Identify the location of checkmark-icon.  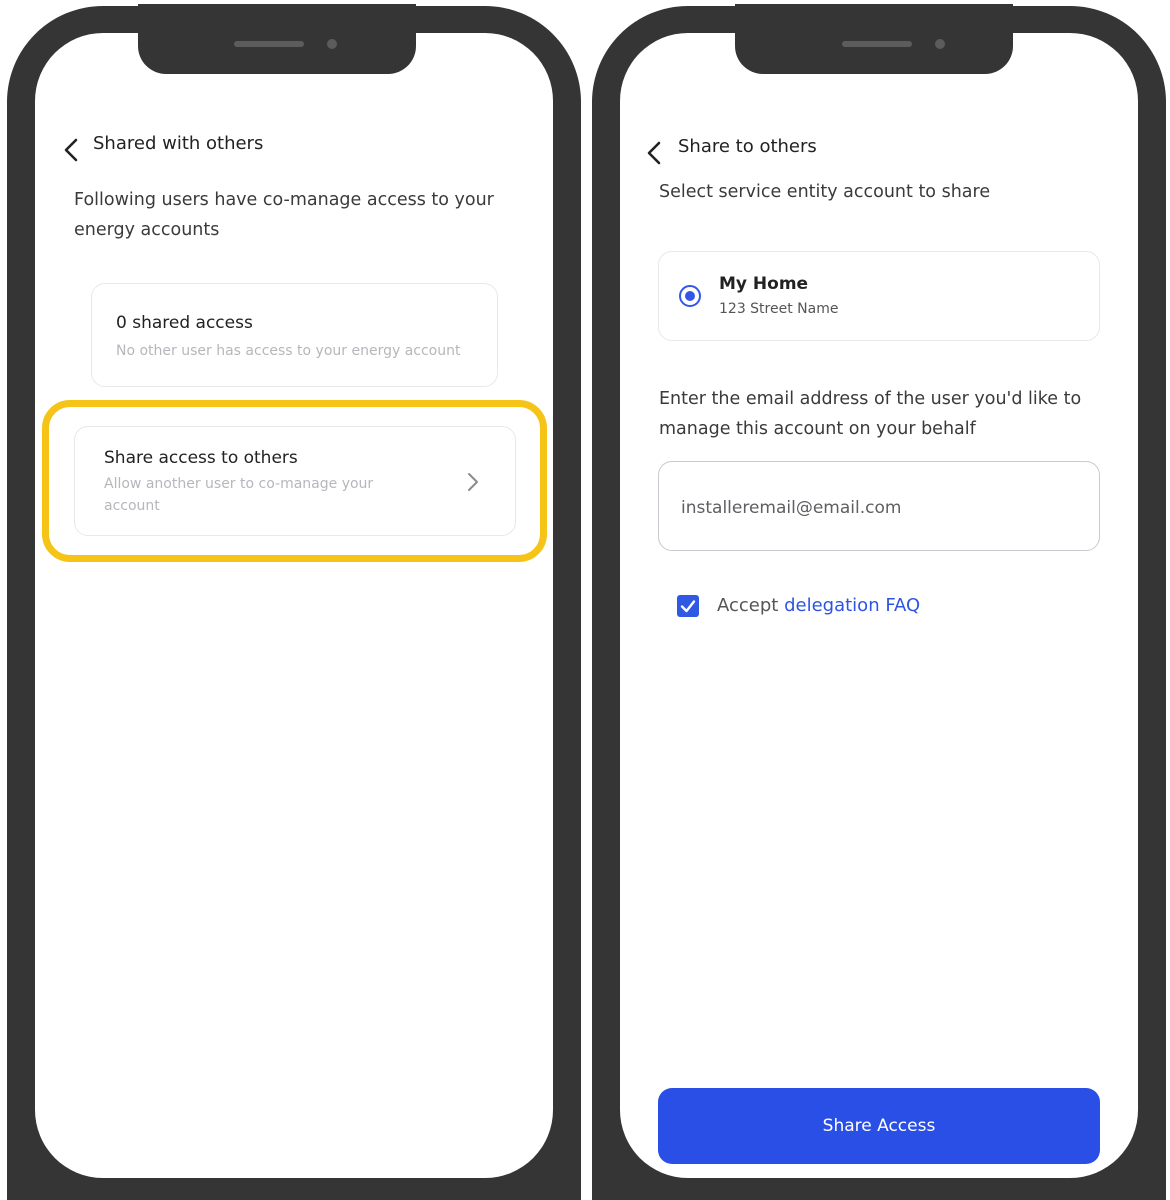
(688, 606).